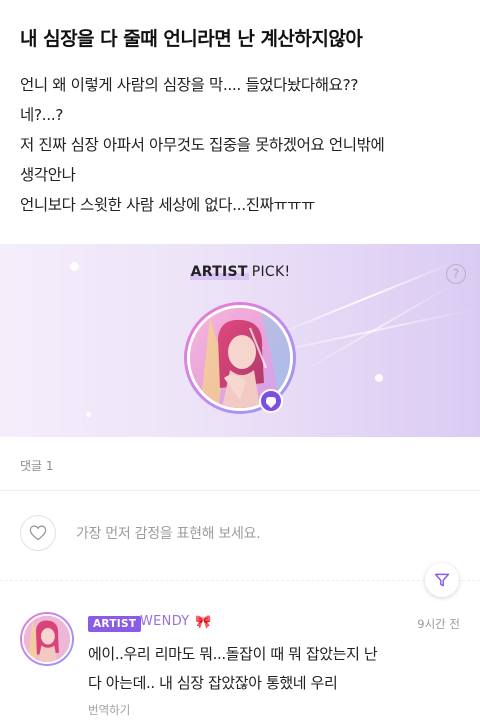 Image resolution: width=480 pixels, height=723 pixels. What do you see at coordinates (456, 274) in the screenshot?
I see `question-icon: ?` at bounding box center [456, 274].